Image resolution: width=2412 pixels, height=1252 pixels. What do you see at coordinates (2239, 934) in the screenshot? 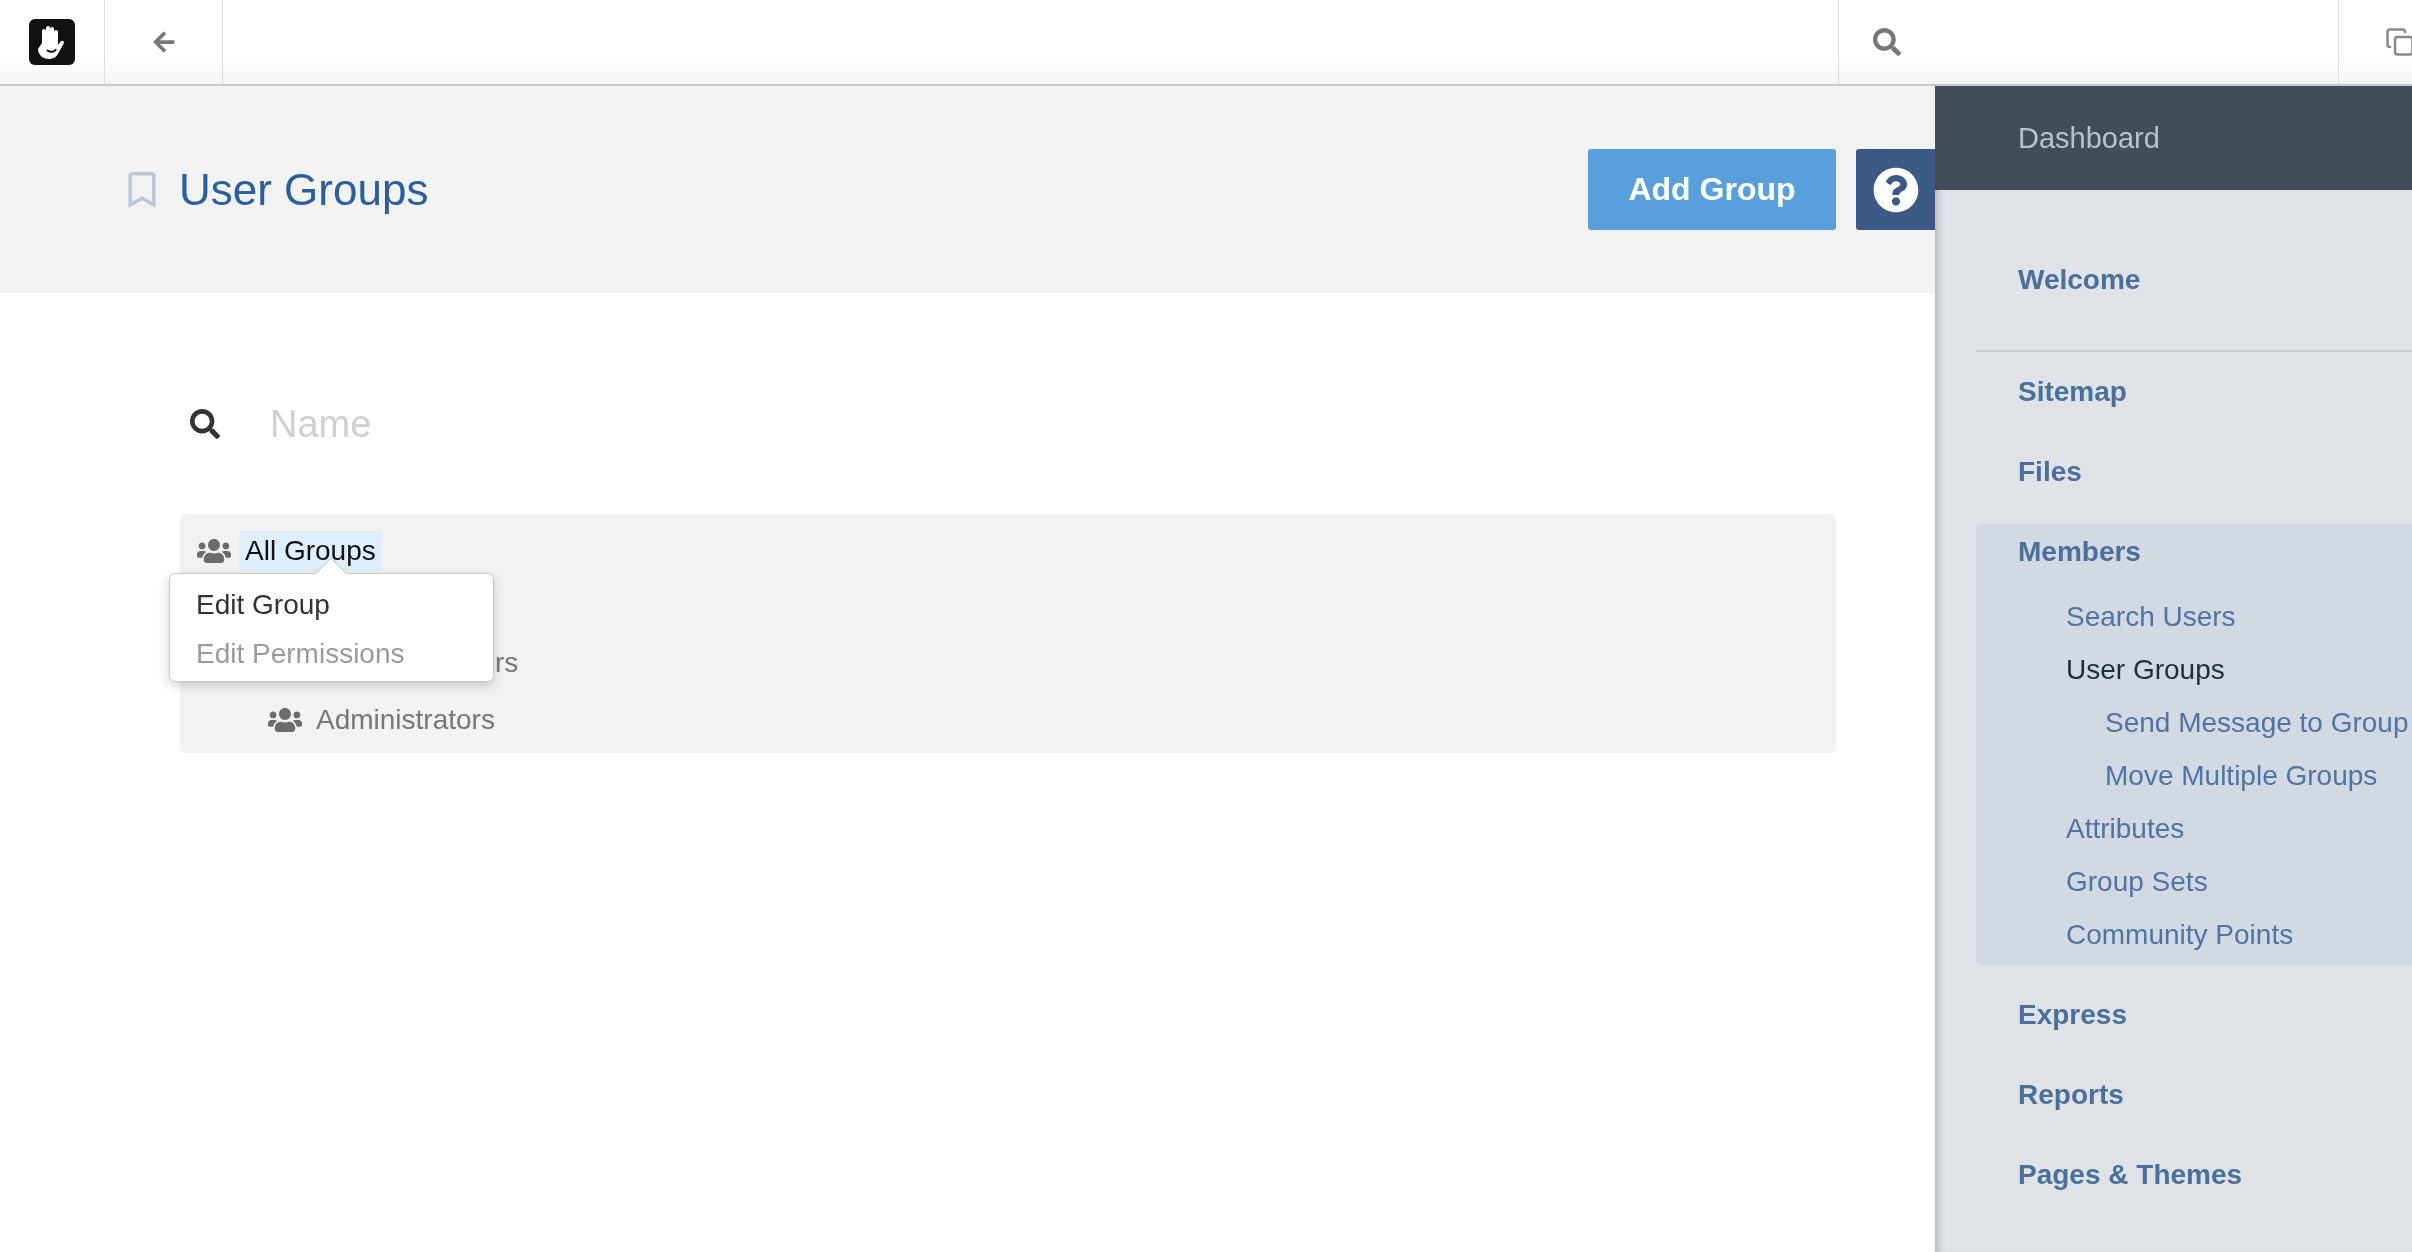
I see `sidebar-item: Community Points` at bounding box center [2239, 934].